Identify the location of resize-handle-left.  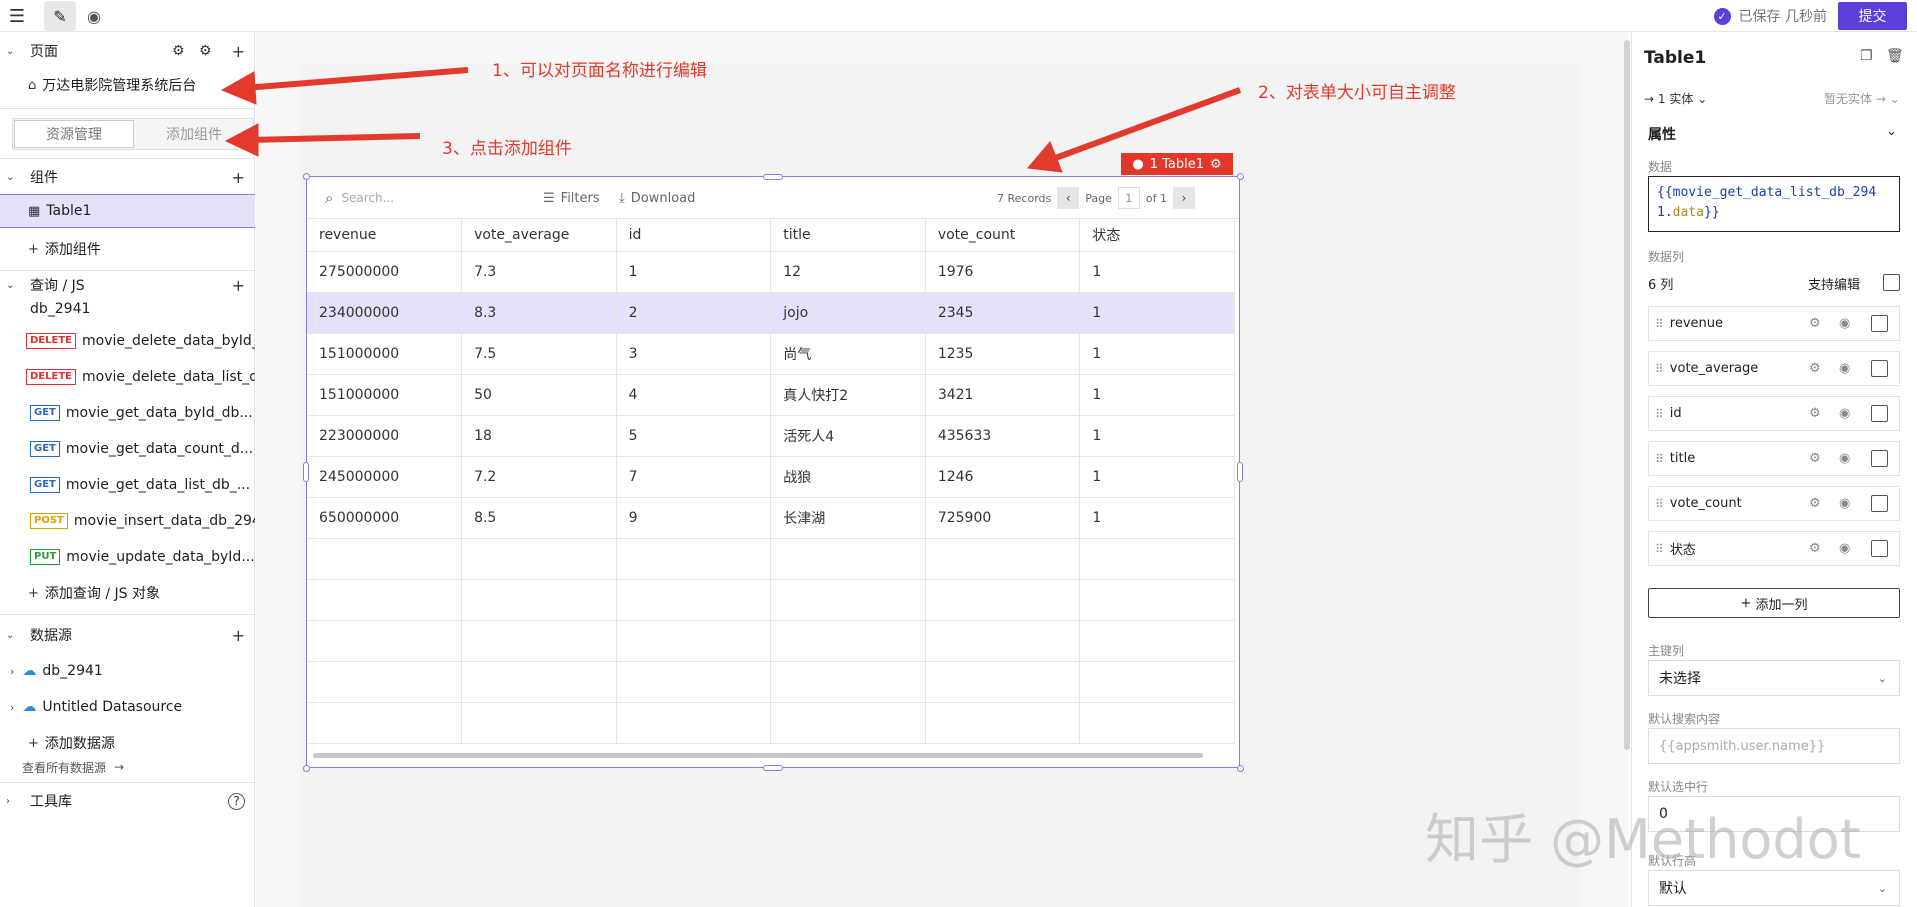
(306, 472).